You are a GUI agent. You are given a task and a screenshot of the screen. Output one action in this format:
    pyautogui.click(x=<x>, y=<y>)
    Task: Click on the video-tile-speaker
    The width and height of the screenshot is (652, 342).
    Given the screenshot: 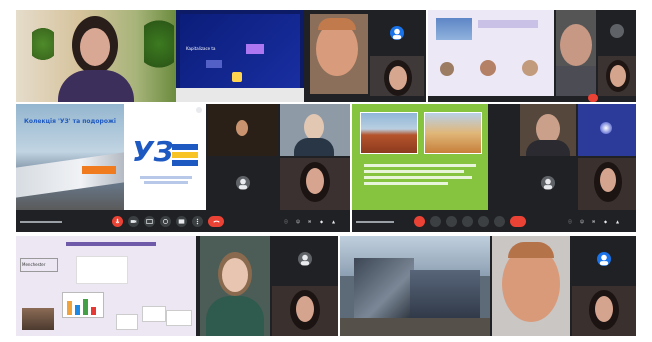 What is the action you would take?
    pyautogui.click(x=96, y=56)
    